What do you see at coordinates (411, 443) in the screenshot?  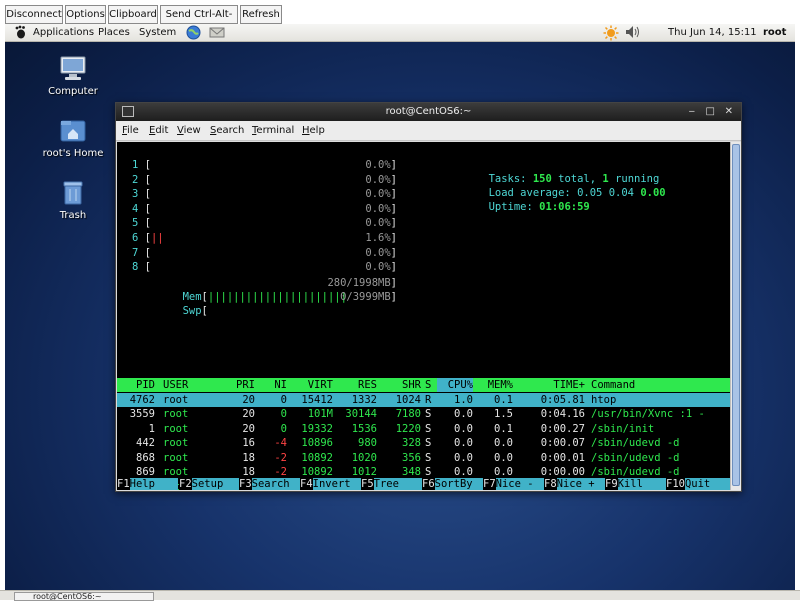 I see `process-cell-shr: 328` at bounding box center [411, 443].